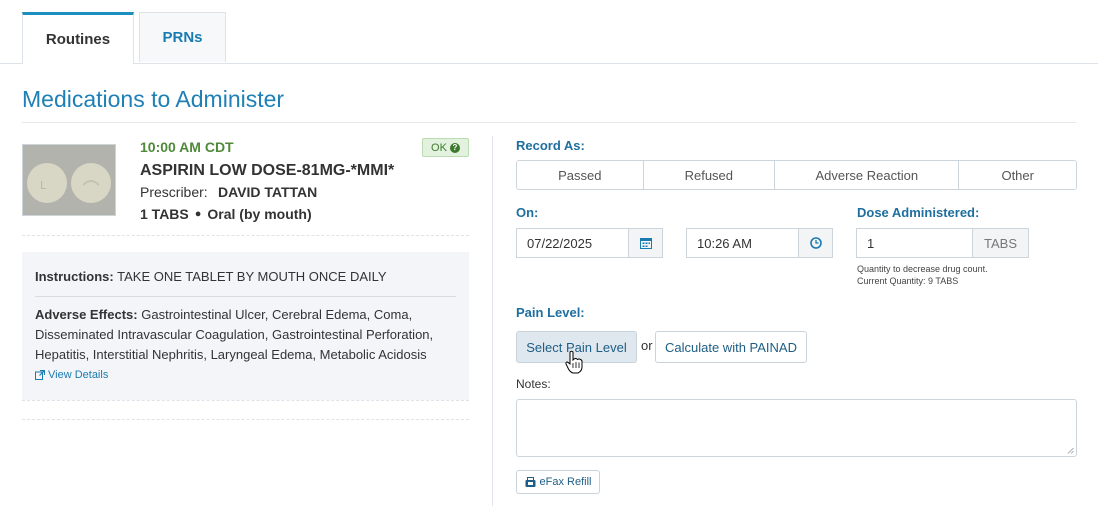  I want to click on date-input: 07/22/2025, so click(572, 243).